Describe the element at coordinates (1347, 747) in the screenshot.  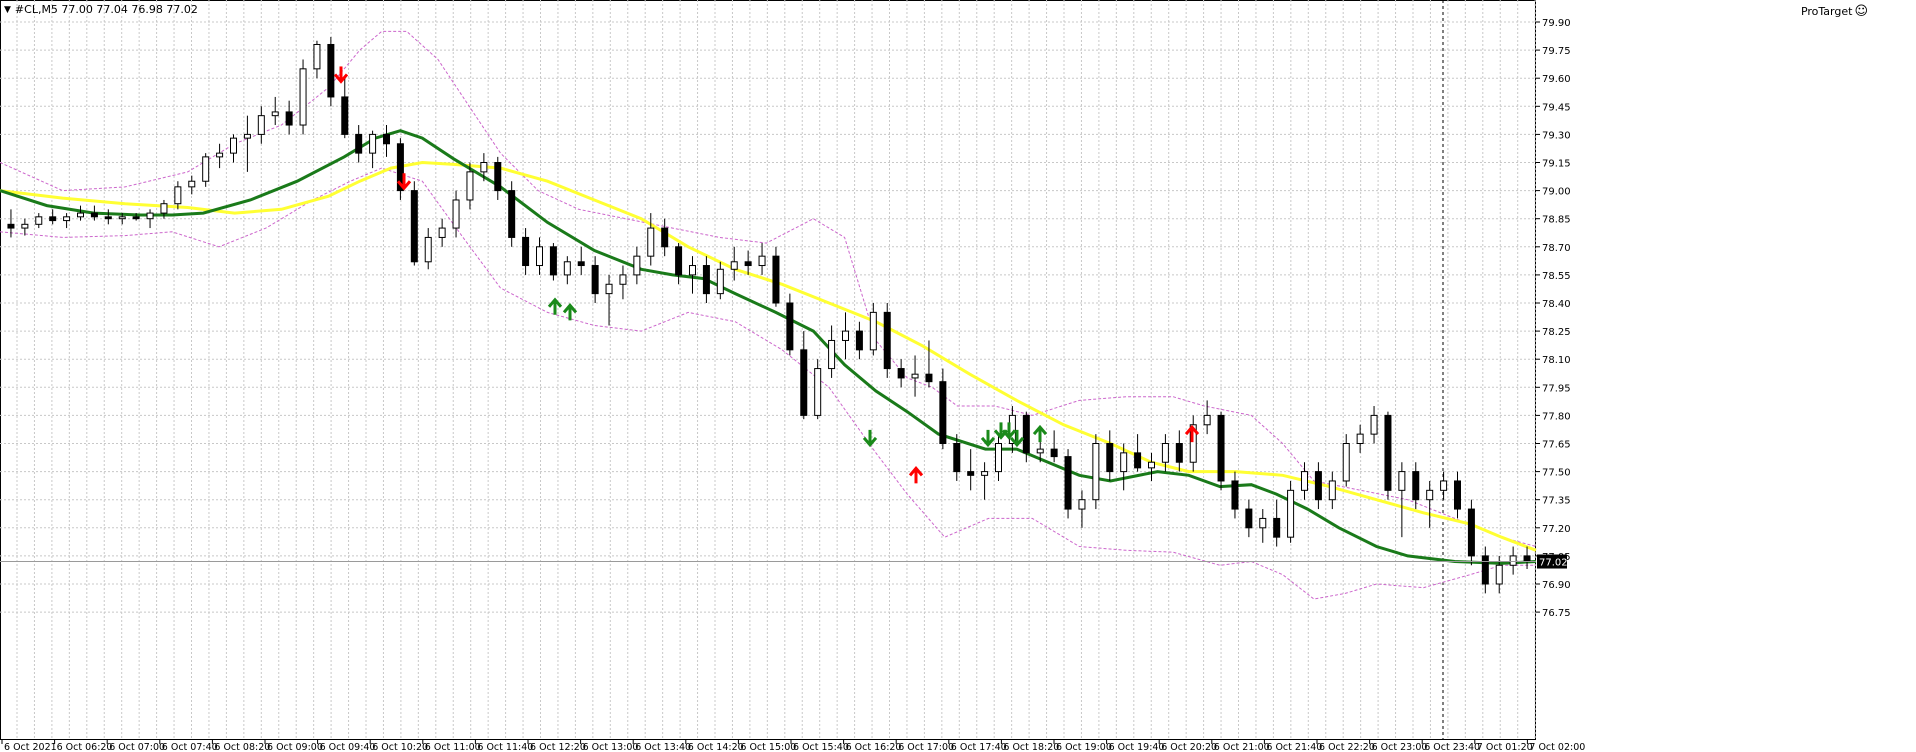
I see `x-tick-label: 6 Oct 22:20` at that location.